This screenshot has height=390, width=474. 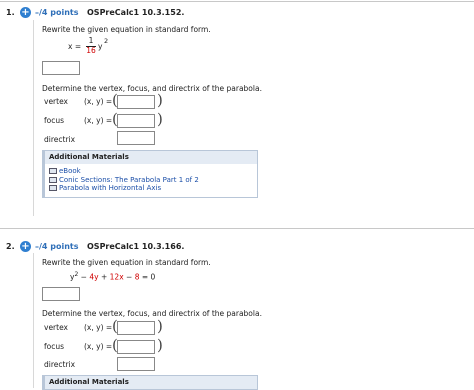 I want to click on question-1-header: 1. + –/4 points OSPreCalc1 10.3.152., so click(x=95, y=12).